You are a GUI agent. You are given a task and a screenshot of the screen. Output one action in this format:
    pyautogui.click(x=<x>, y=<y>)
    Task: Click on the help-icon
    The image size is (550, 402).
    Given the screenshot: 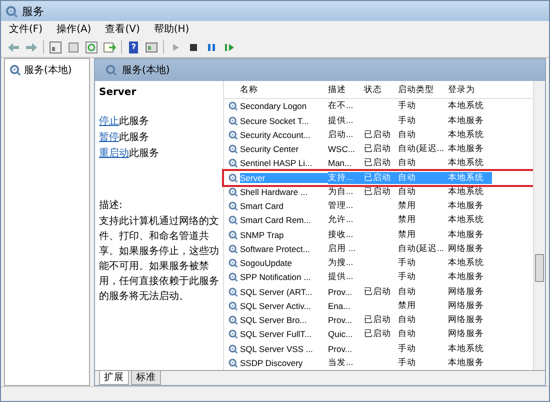 What is the action you would take?
    pyautogui.click(x=133, y=47)
    